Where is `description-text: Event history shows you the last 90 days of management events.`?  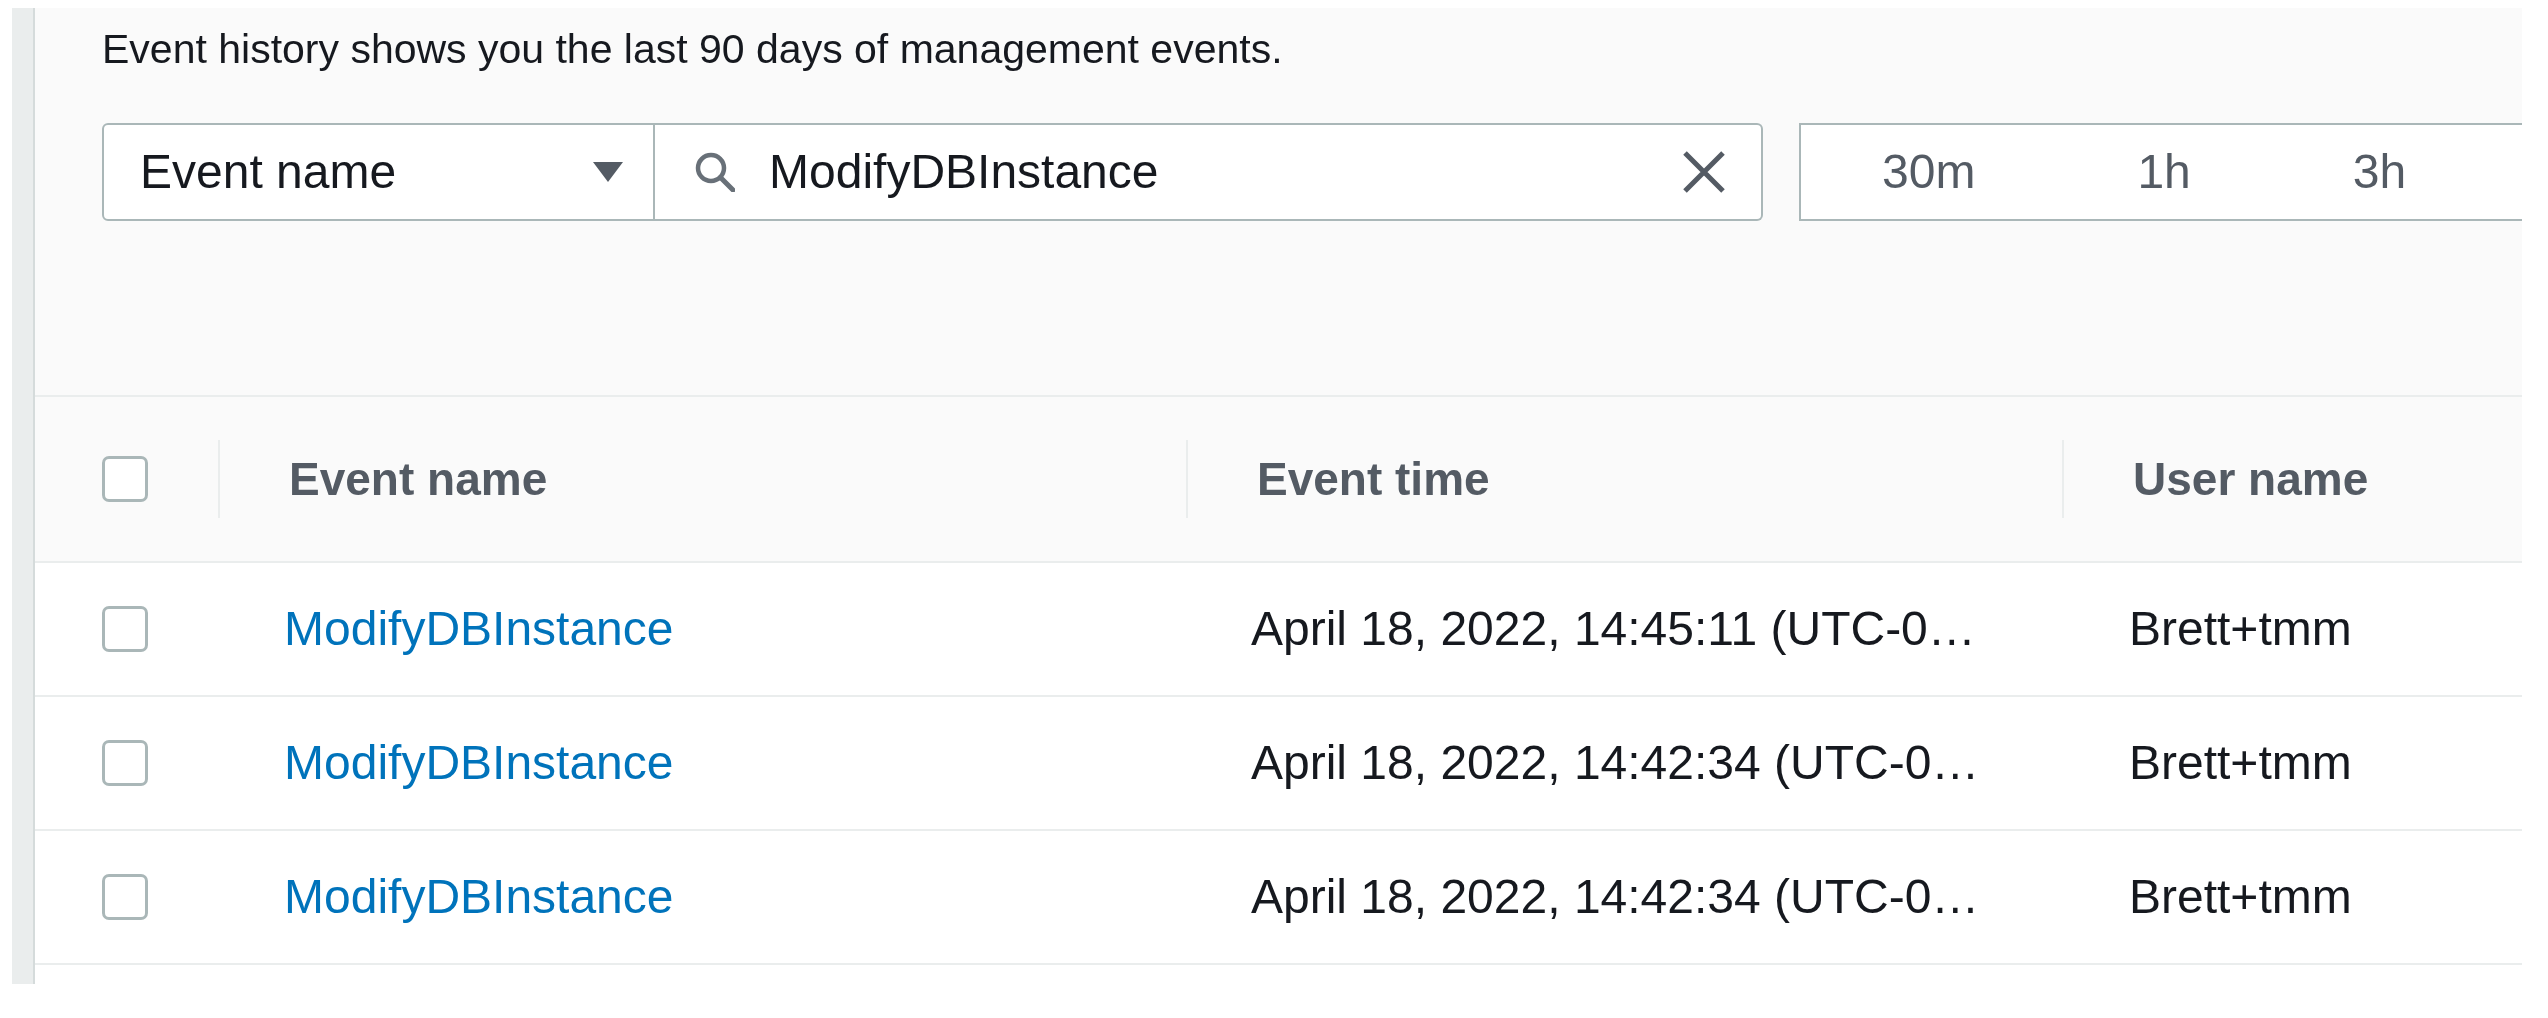 description-text: Event history shows you the last 90 days of management events. is located at coordinates (692, 49).